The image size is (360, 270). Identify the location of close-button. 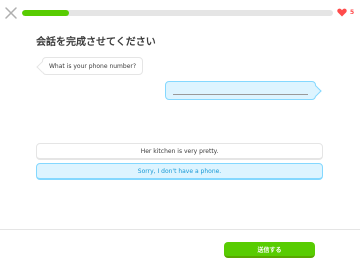
(11, 13).